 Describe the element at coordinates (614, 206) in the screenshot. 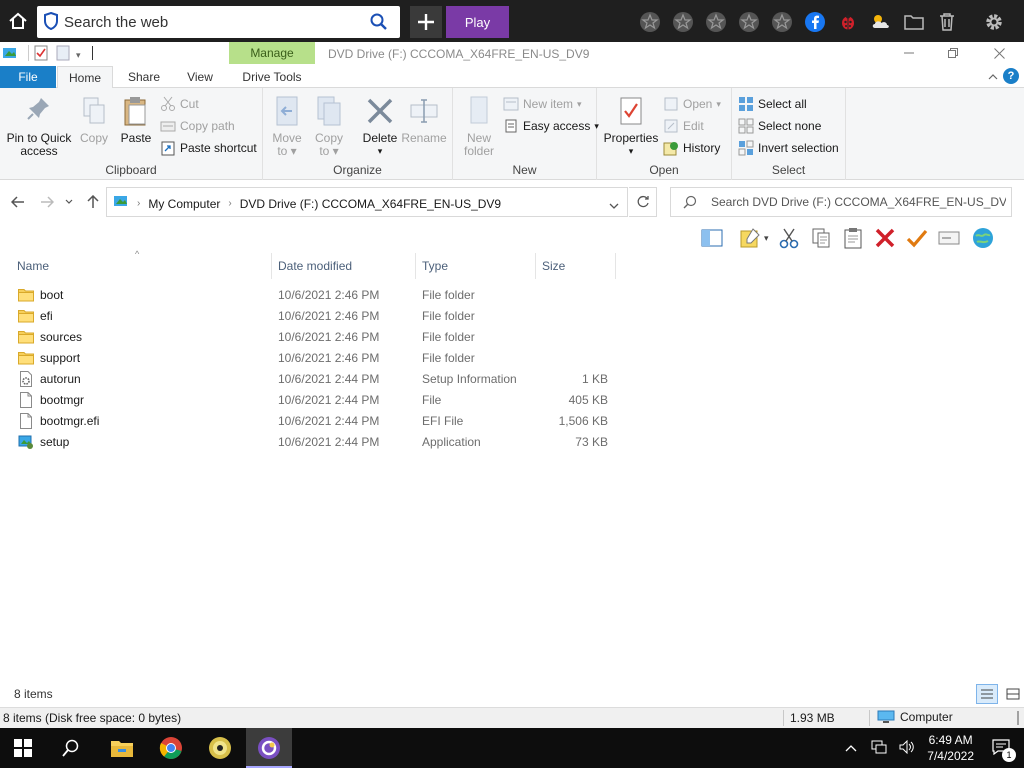

I see `address-dropdown-icon` at that location.